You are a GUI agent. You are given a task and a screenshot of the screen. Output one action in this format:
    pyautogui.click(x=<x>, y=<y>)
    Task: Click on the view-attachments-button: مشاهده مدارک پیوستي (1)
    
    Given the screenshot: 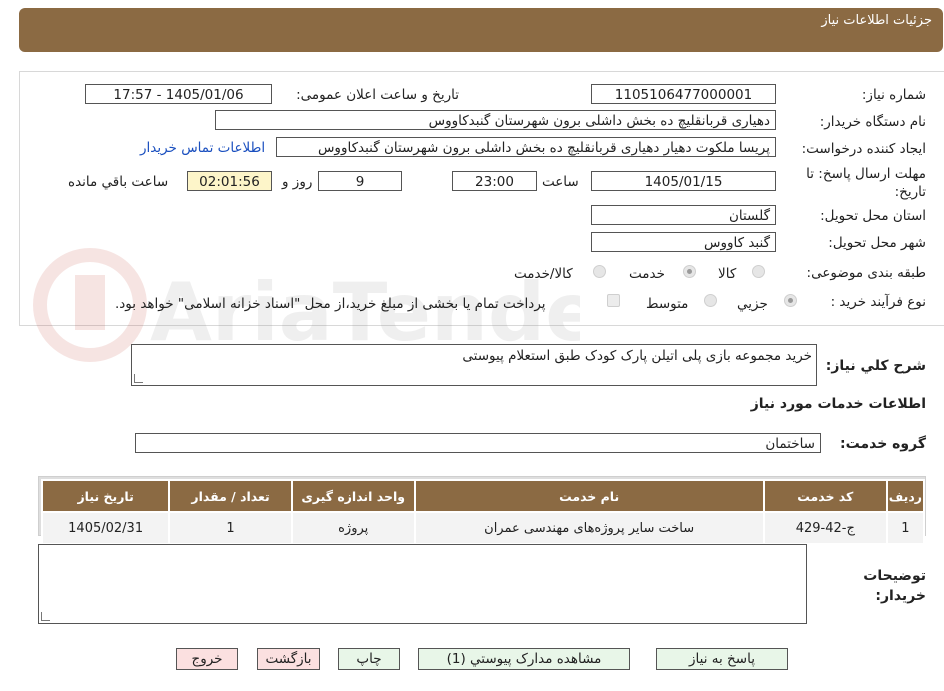 What is the action you would take?
    pyautogui.click(x=524, y=659)
    